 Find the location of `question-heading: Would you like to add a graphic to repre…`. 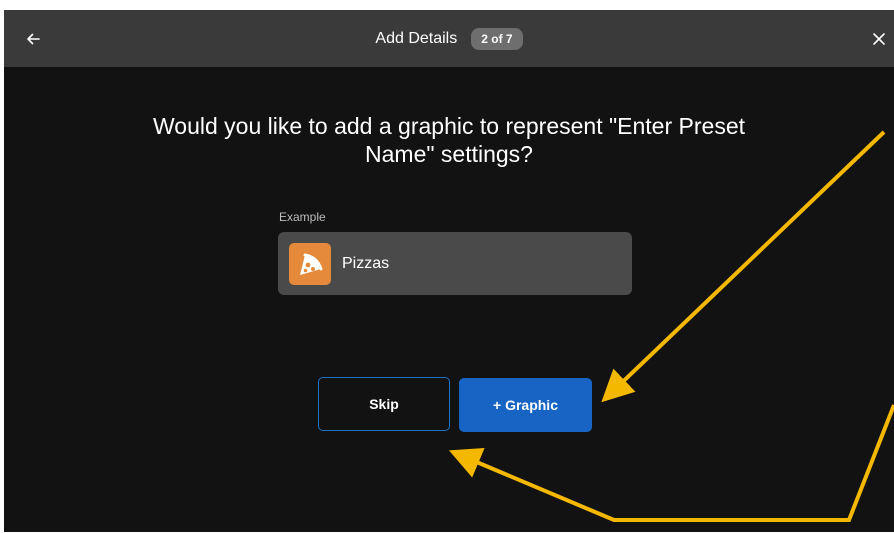

question-heading: Would you like to add a graphic to repre… is located at coordinates (448, 140).